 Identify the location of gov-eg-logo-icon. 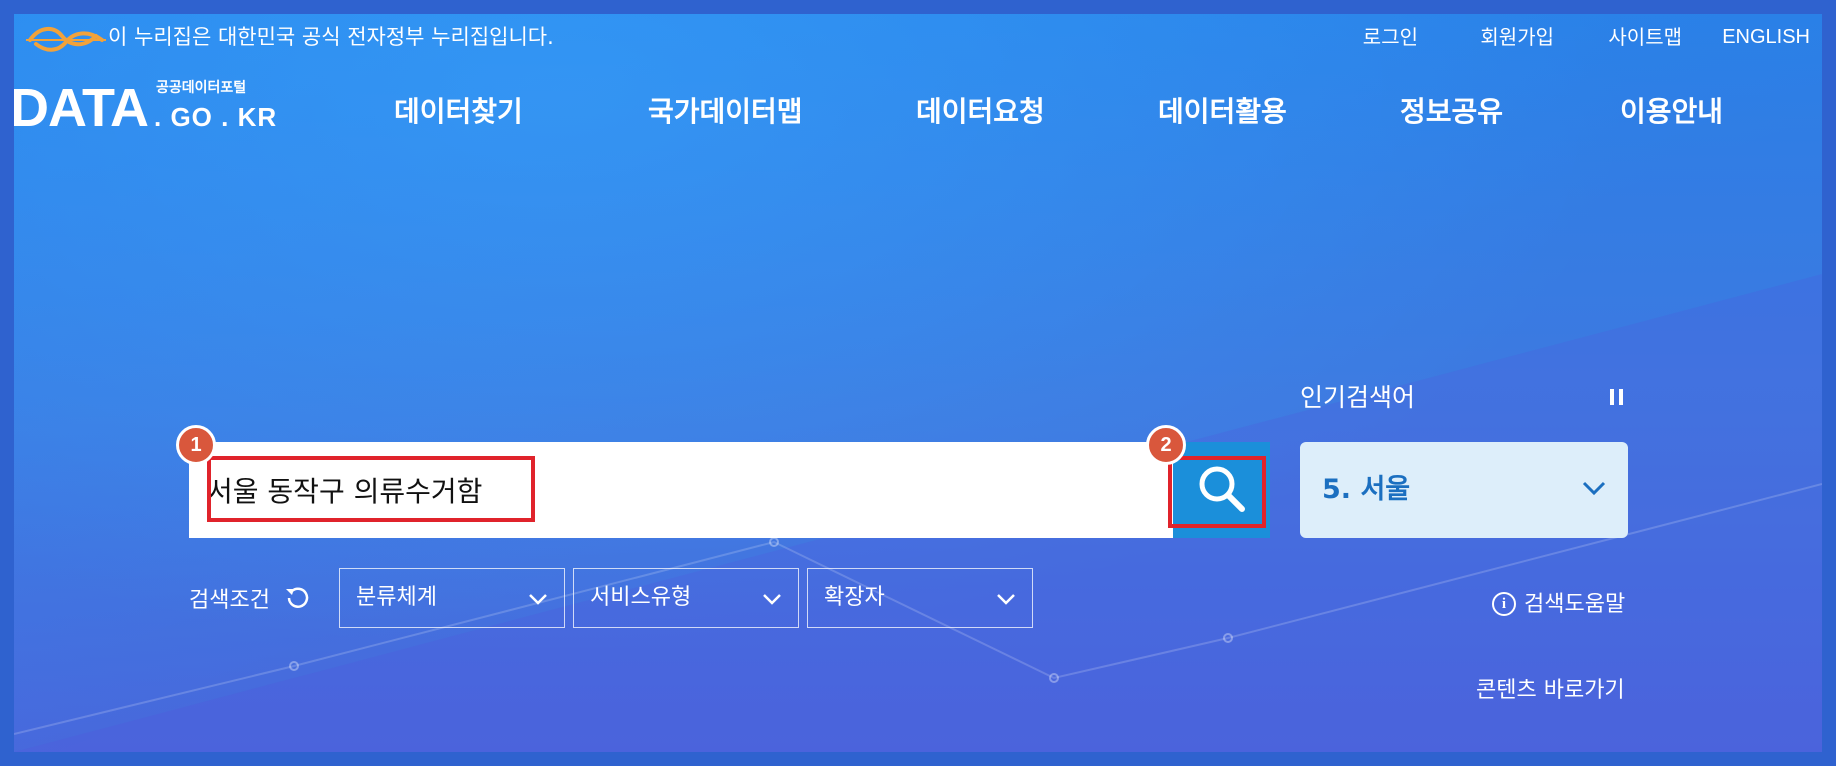
(66, 39).